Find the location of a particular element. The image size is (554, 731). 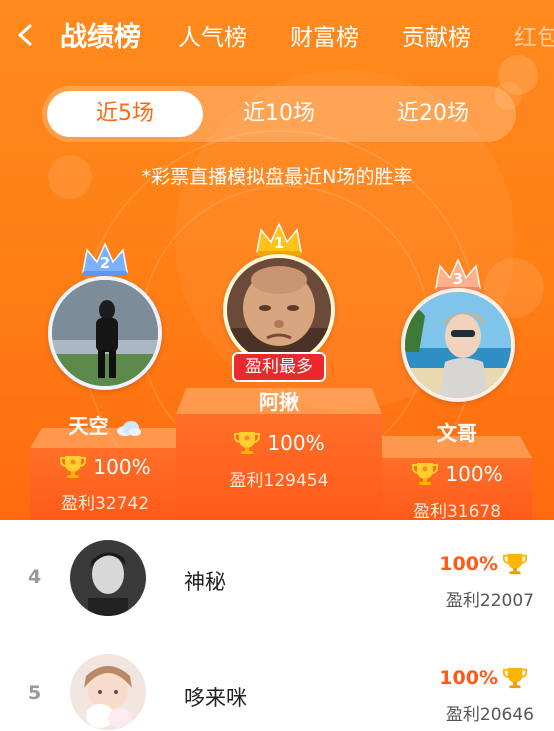

list-item: 4 神秘 100% 盈利22007 is located at coordinates (277, 575).